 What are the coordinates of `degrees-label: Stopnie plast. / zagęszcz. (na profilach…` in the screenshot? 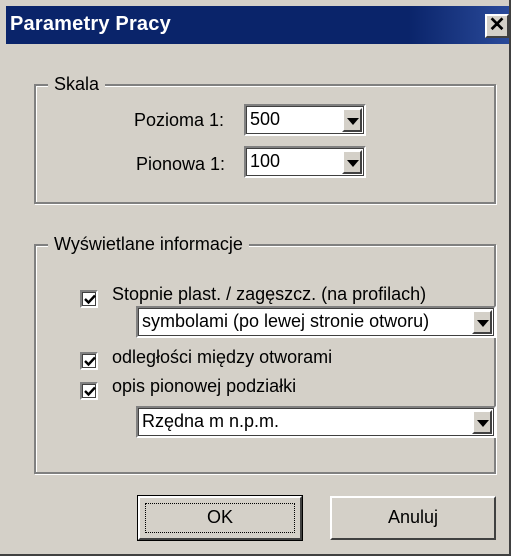 It's located at (269, 294).